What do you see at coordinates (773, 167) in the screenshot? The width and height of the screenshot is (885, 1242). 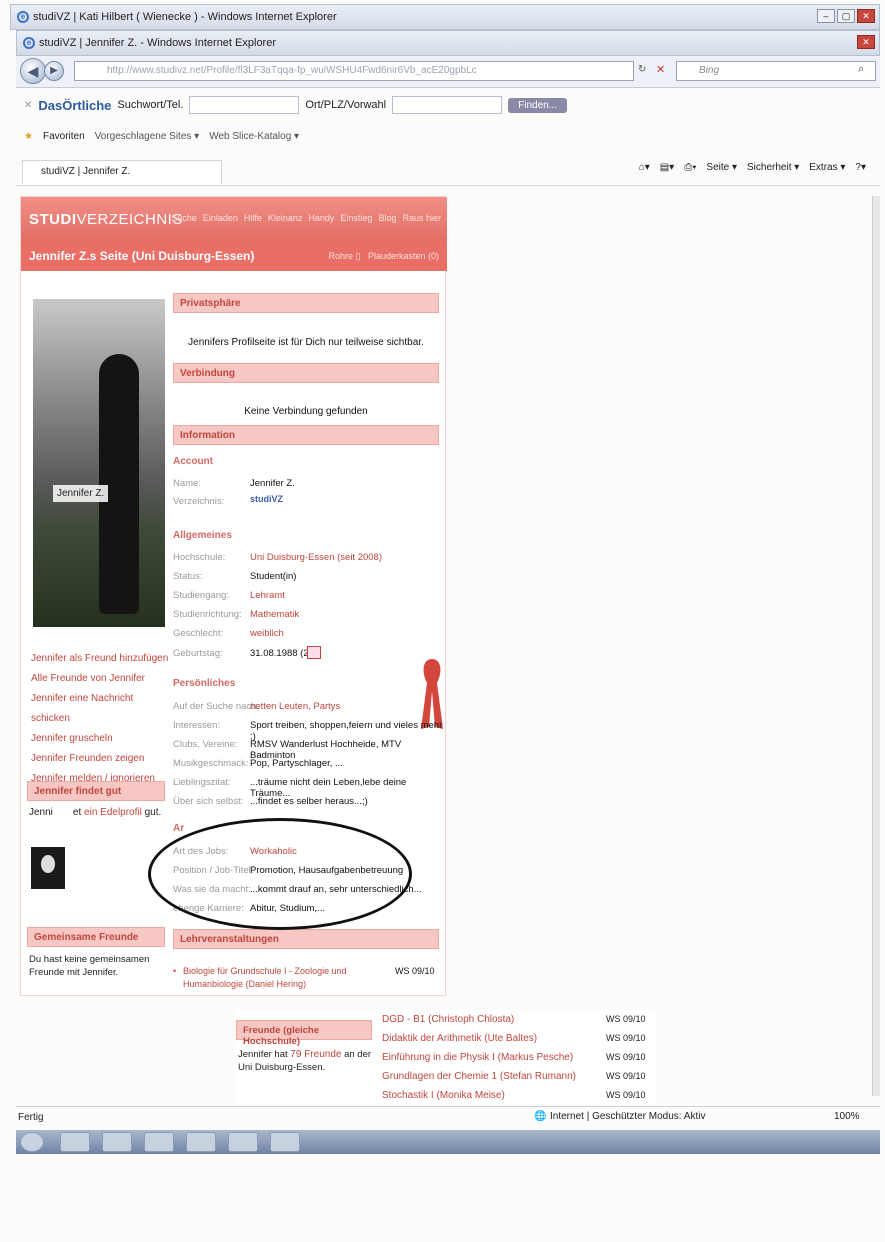 I see `security-menu: Sicherheit ▾` at bounding box center [773, 167].